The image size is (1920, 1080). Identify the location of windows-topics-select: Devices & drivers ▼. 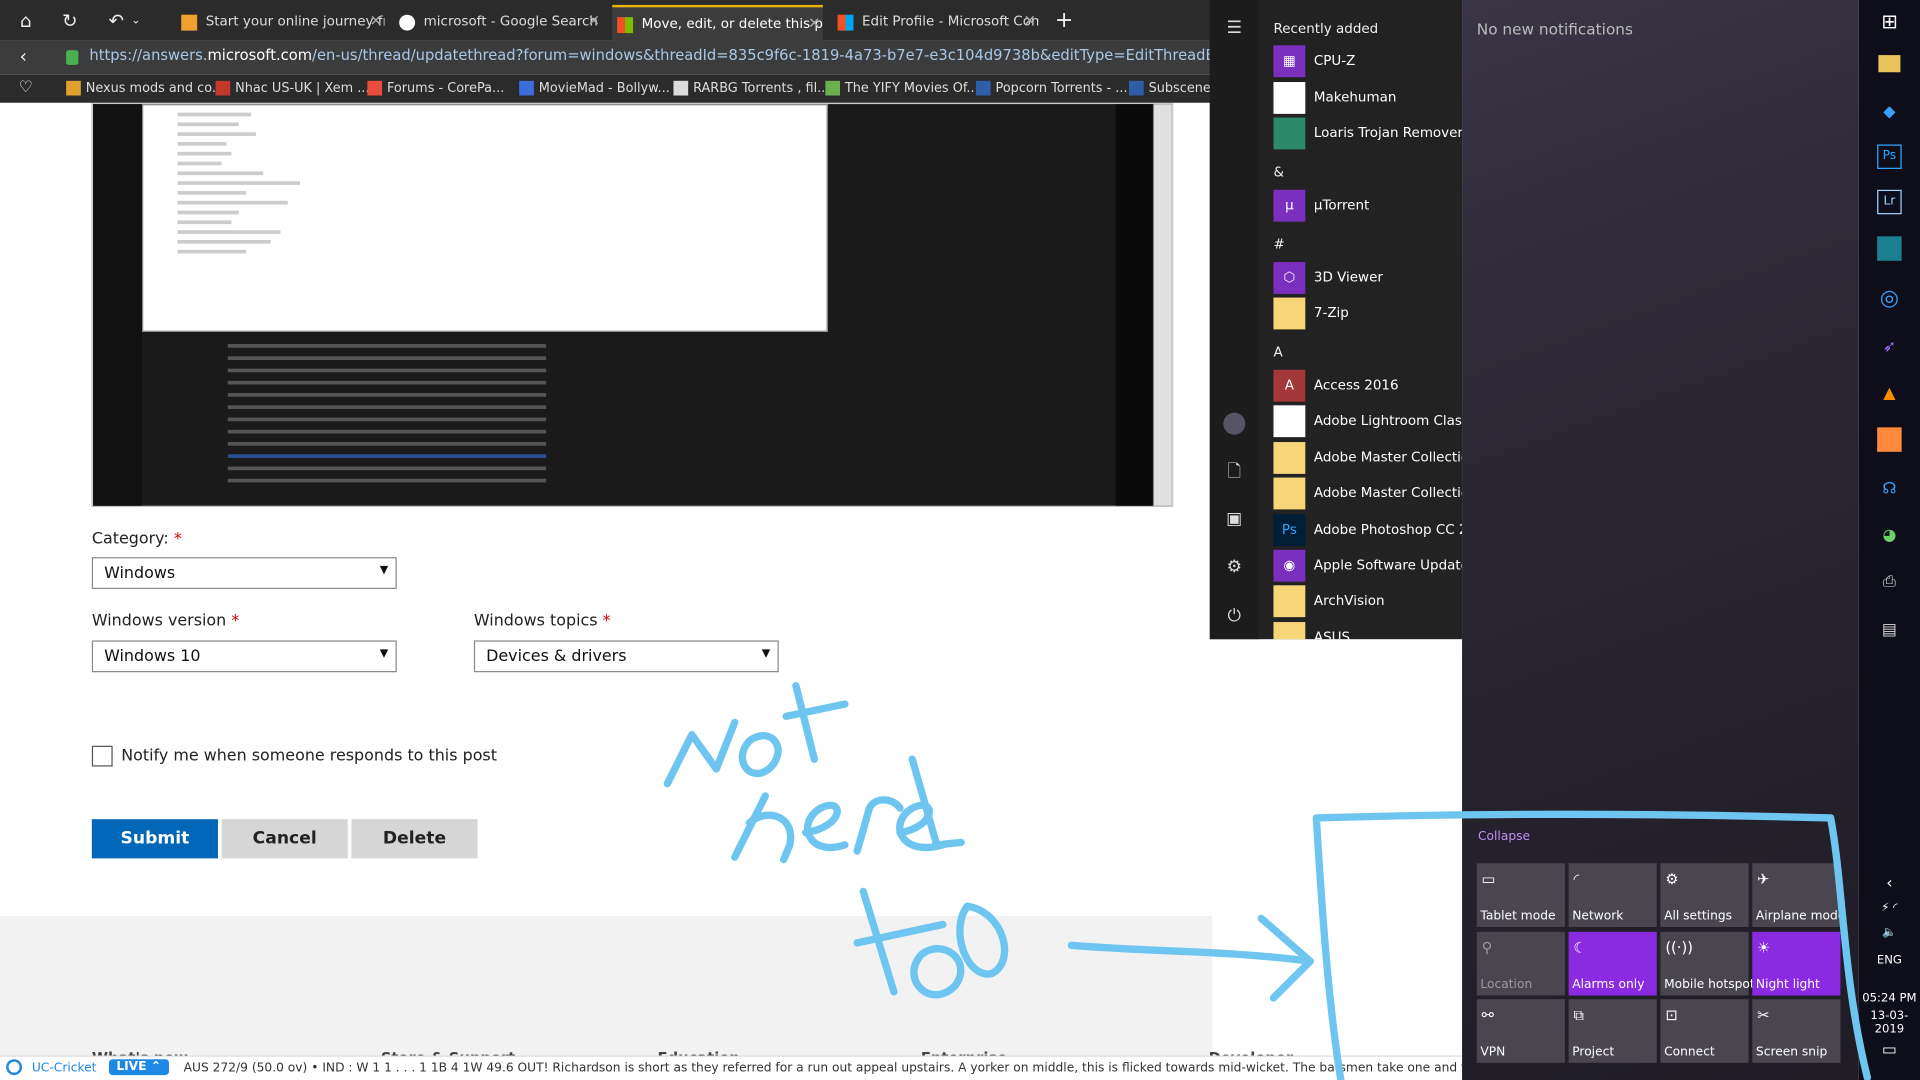
(626, 656).